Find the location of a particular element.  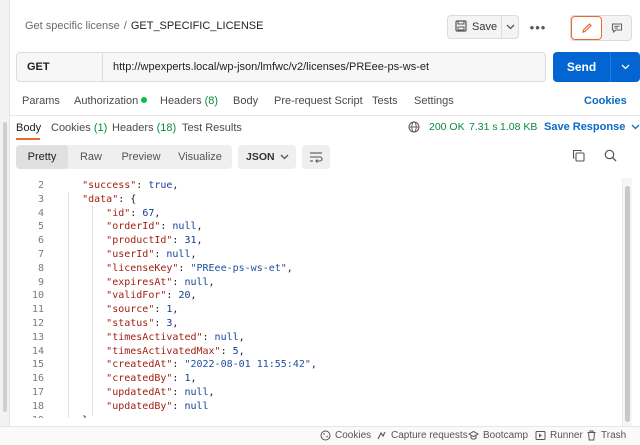

save-icon is located at coordinates (461, 27).